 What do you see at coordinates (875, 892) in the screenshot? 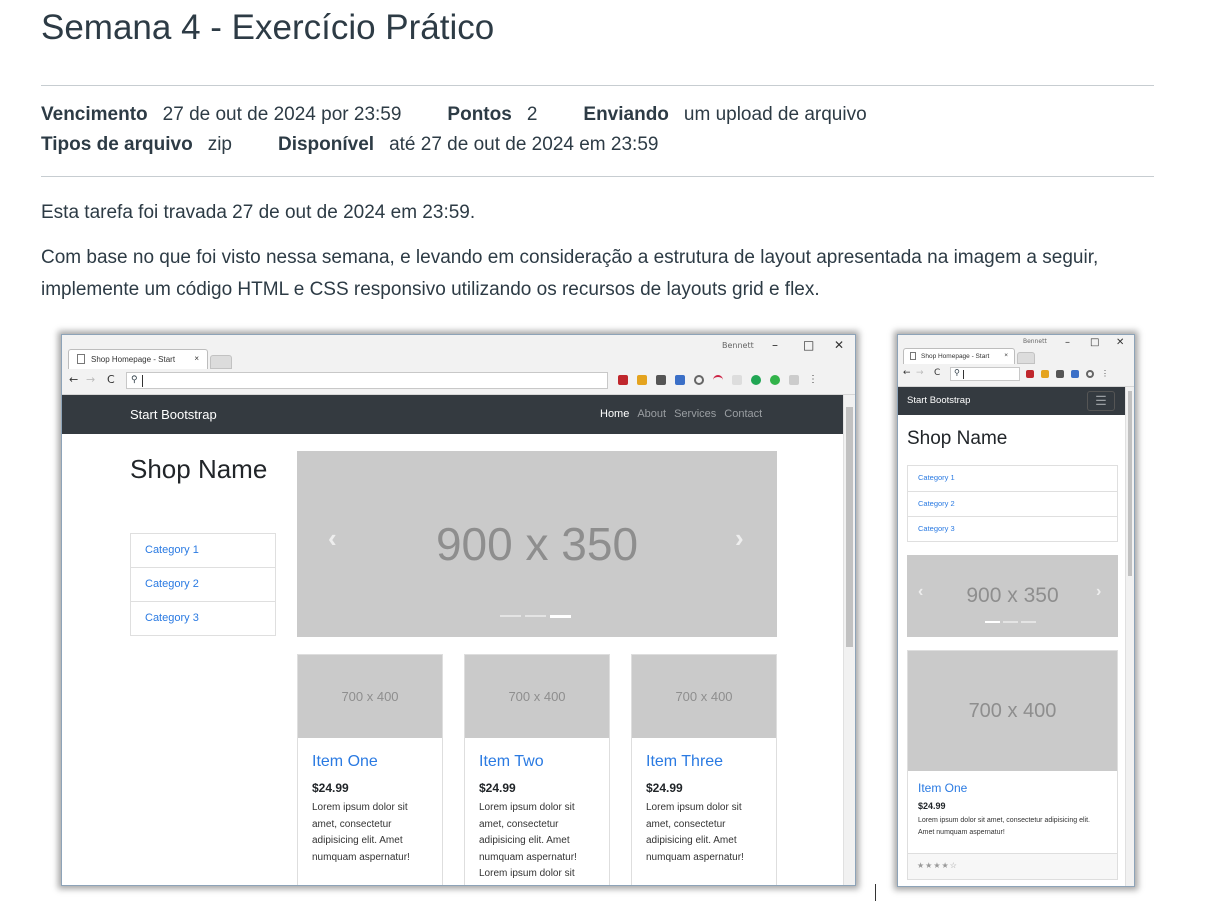
I see `text-cursor` at bounding box center [875, 892].